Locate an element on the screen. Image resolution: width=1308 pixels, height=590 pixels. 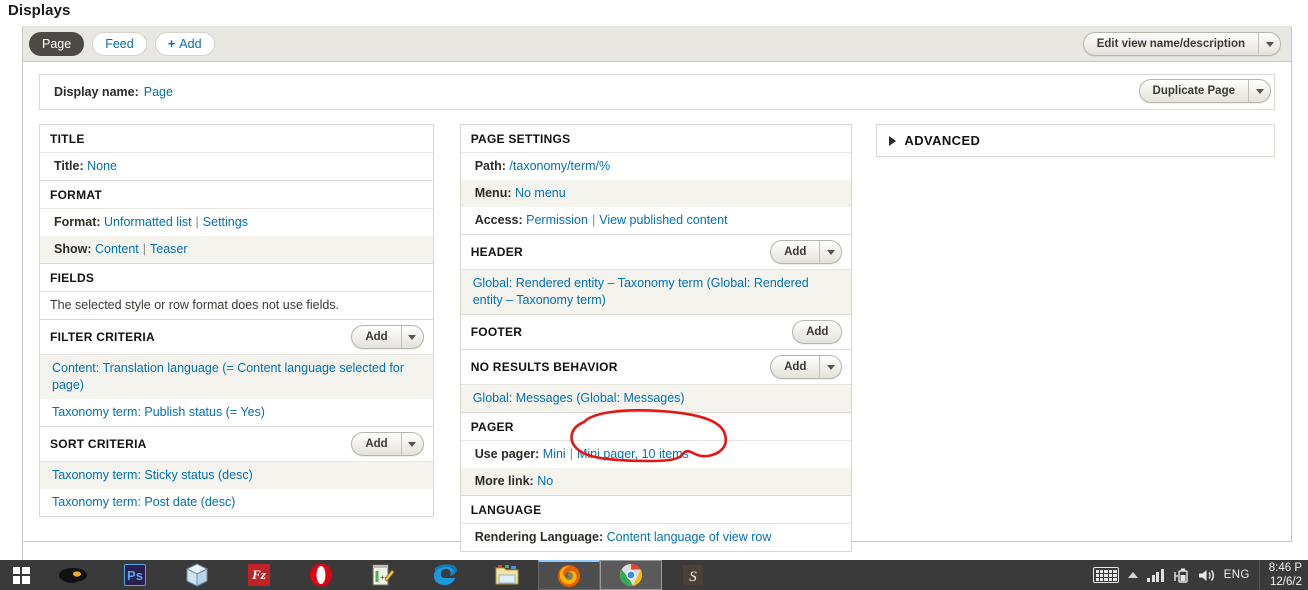
no-results-item: Global: Messages (Global: Messages) is located at coordinates (656, 398).